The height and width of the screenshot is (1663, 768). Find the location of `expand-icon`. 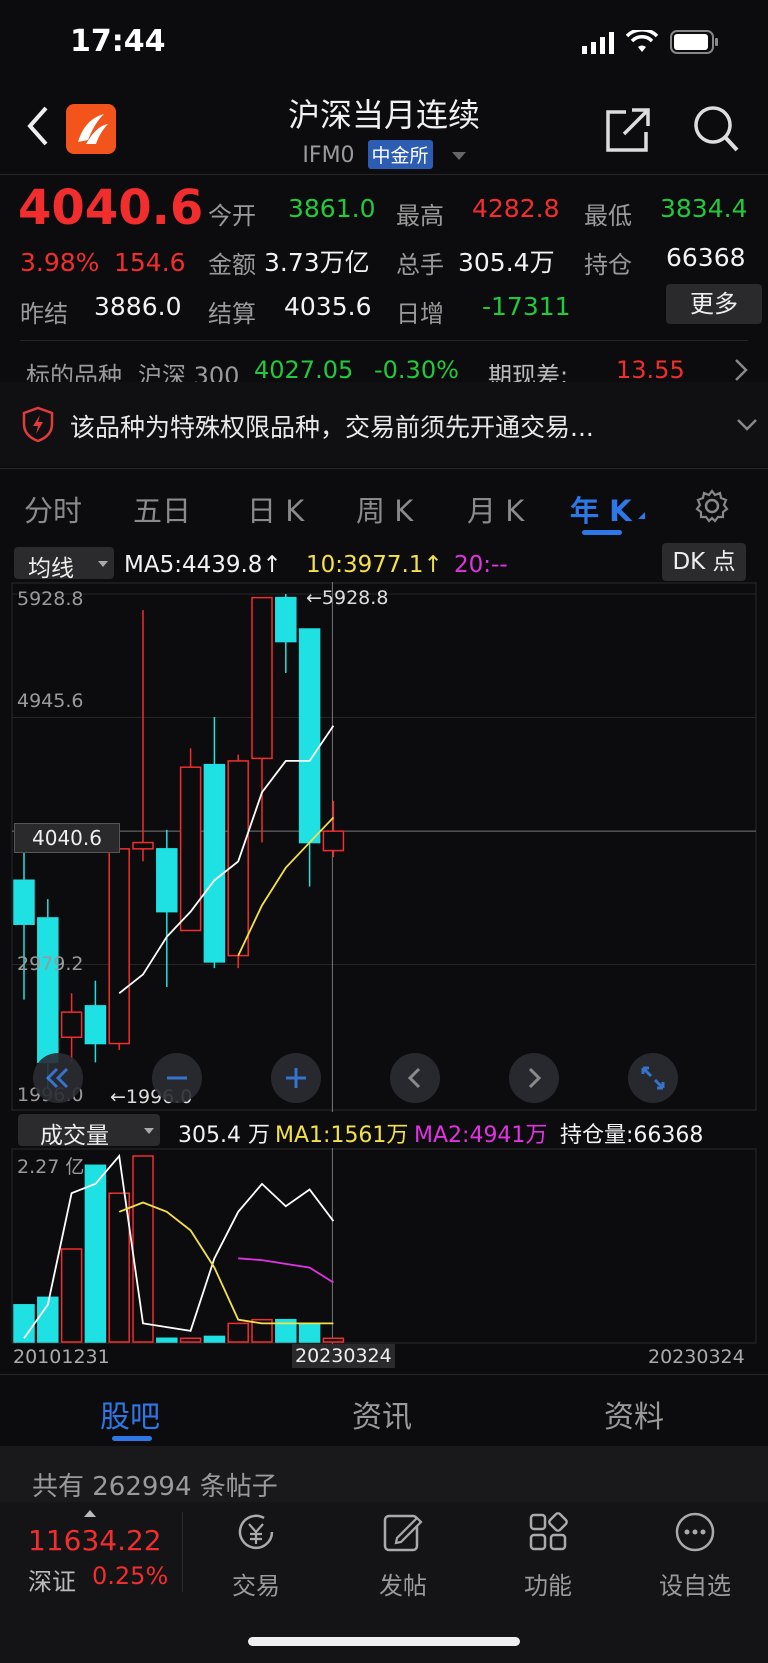

expand-icon is located at coordinates (653, 1078).